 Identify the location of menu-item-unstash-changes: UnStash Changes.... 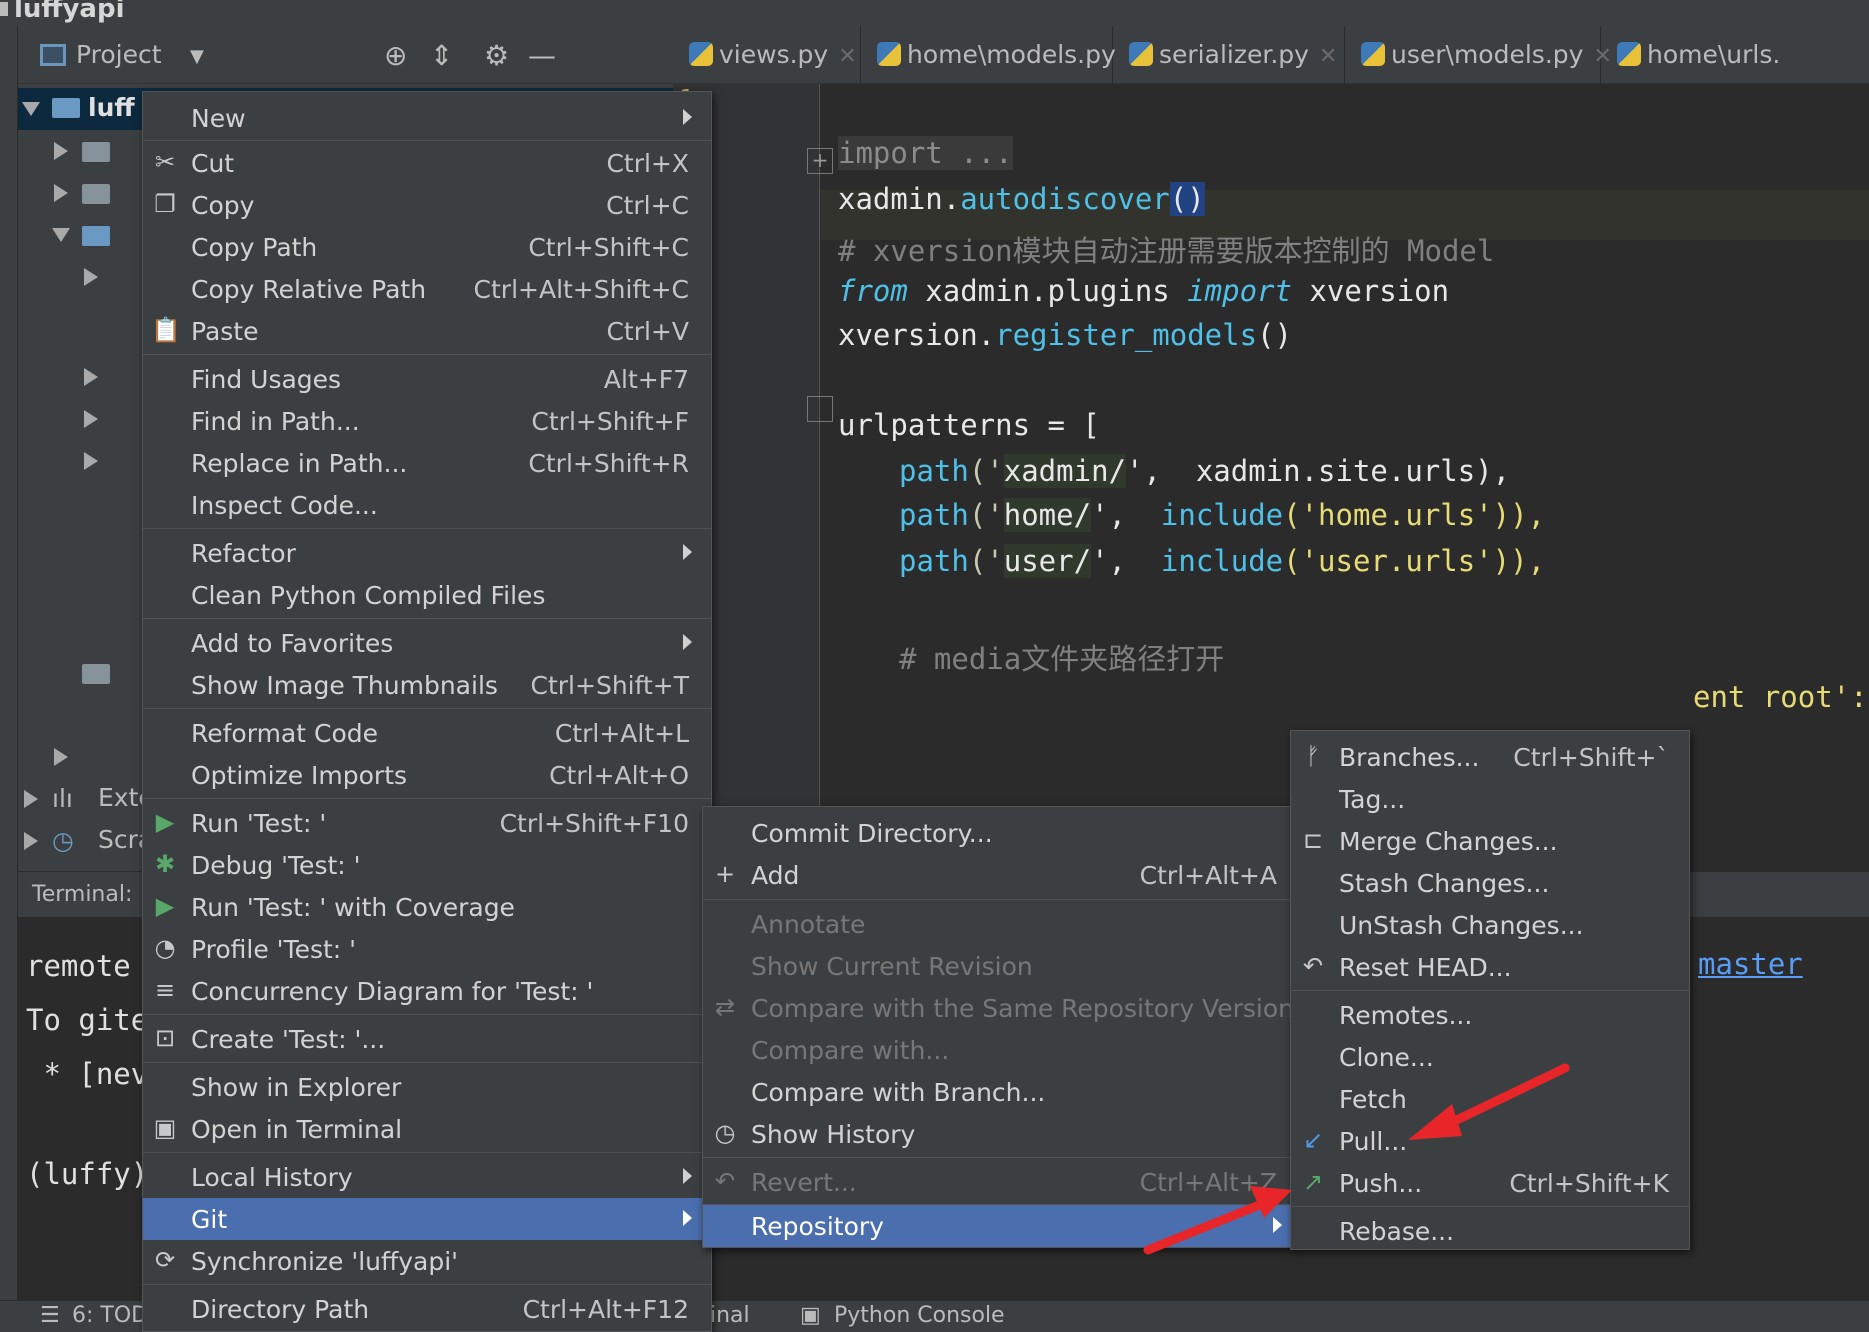
(1490, 925).